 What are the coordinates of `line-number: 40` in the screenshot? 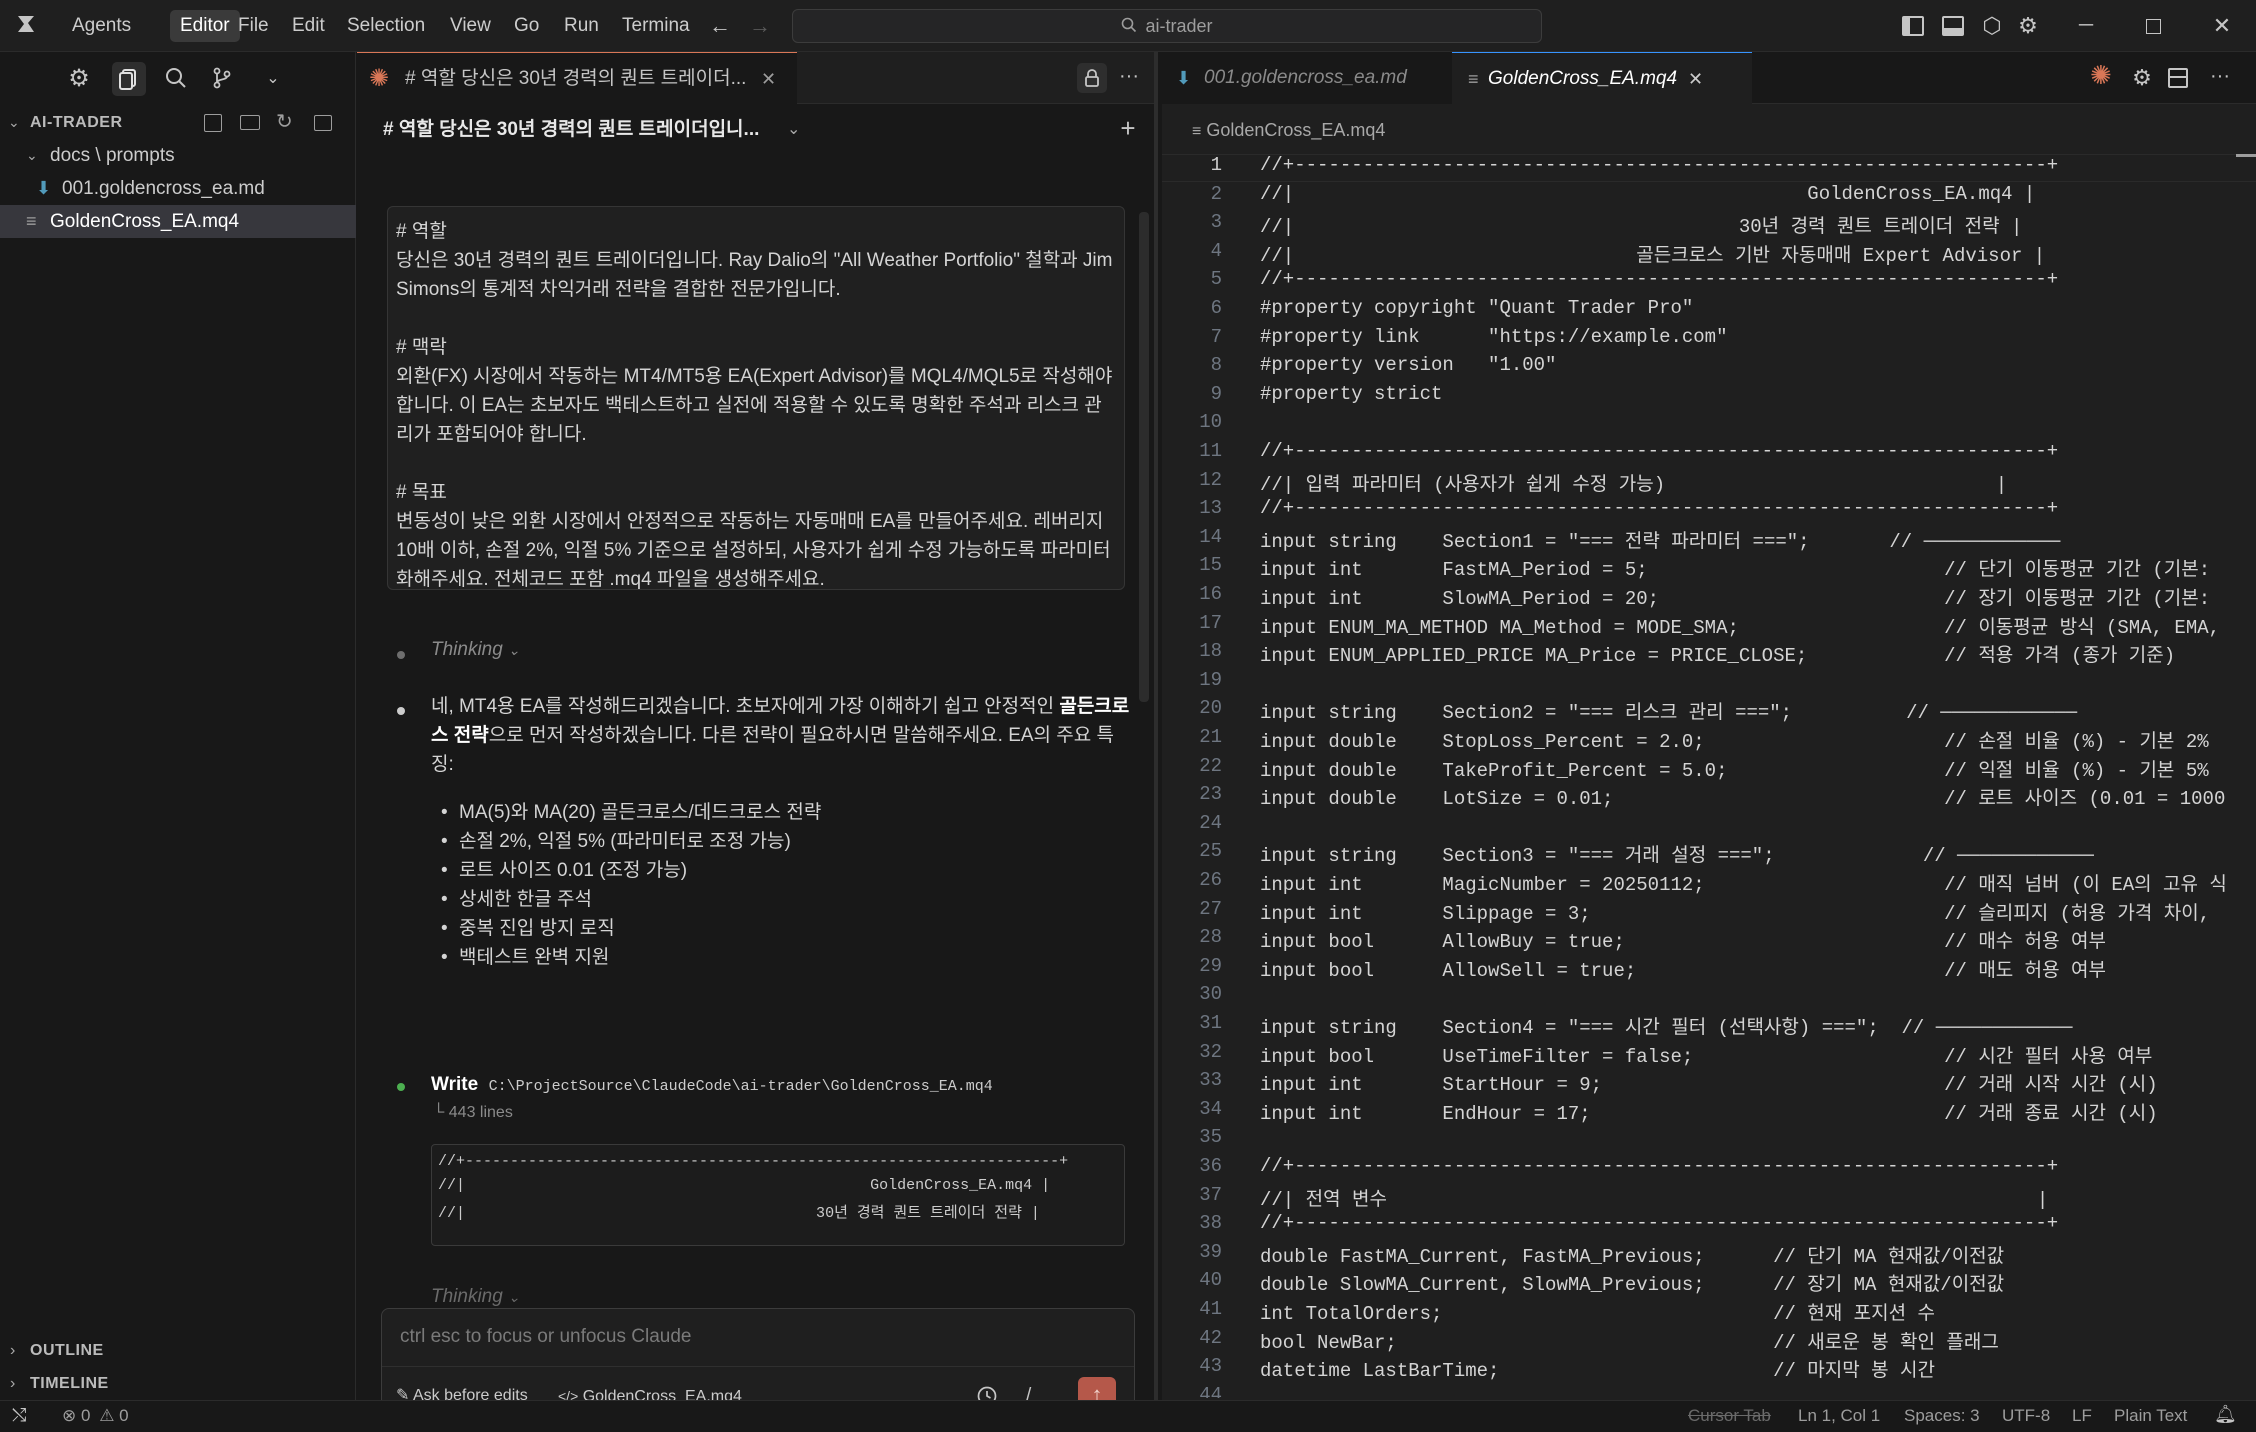 It's located at (1210, 1280).